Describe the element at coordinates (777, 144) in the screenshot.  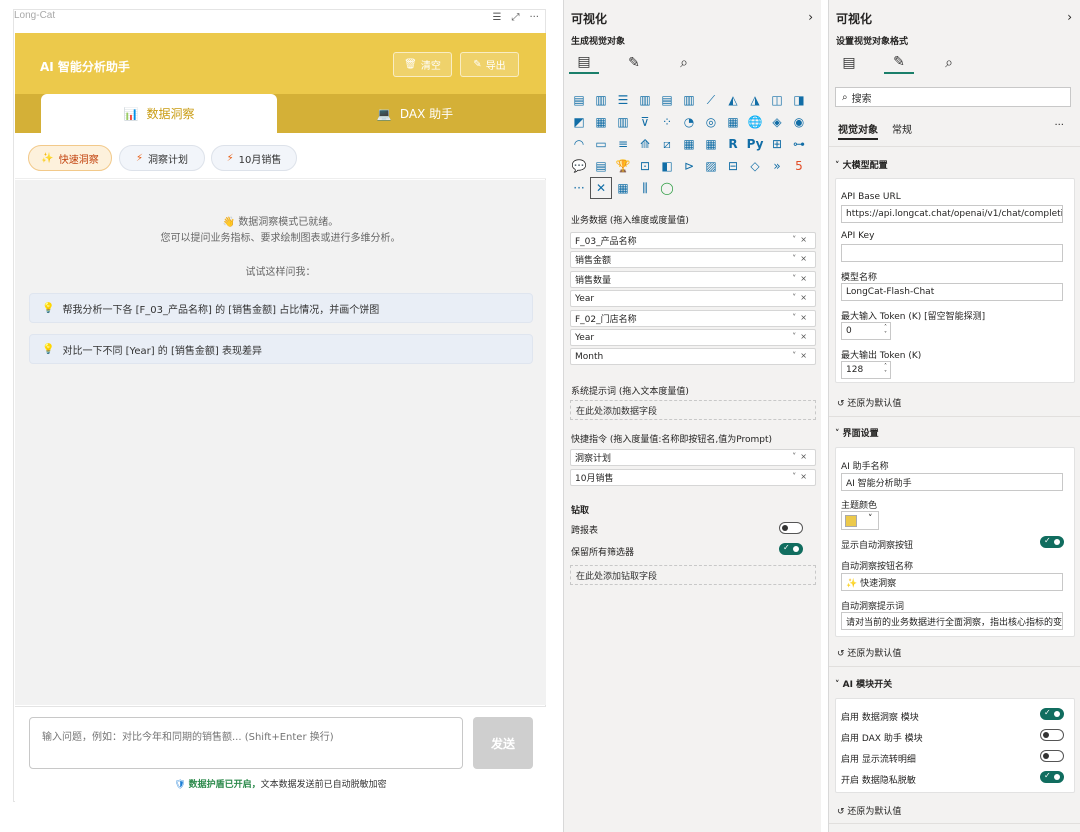
I see `key-influencers-icon: ⊞` at that location.